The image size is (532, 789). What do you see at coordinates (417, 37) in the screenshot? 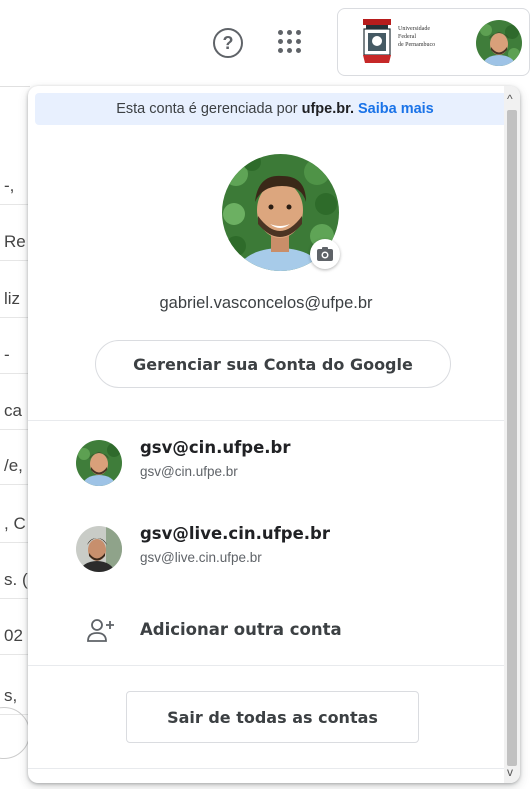
I see `ufpe-logo-text: Universidade Federal de Pernambuco` at bounding box center [417, 37].